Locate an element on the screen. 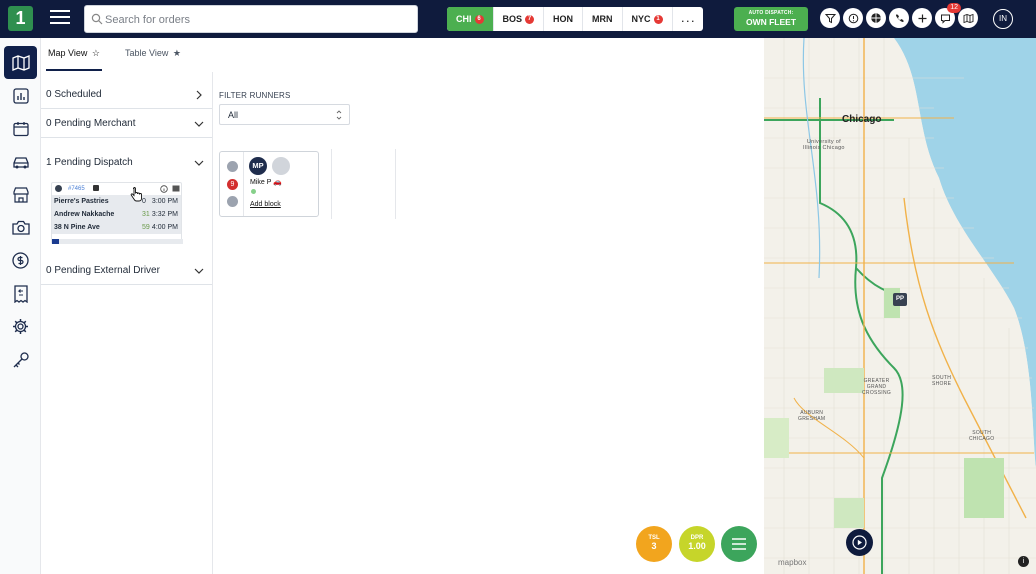 The image size is (1036, 574). nav-payments is located at coordinates (20, 260).